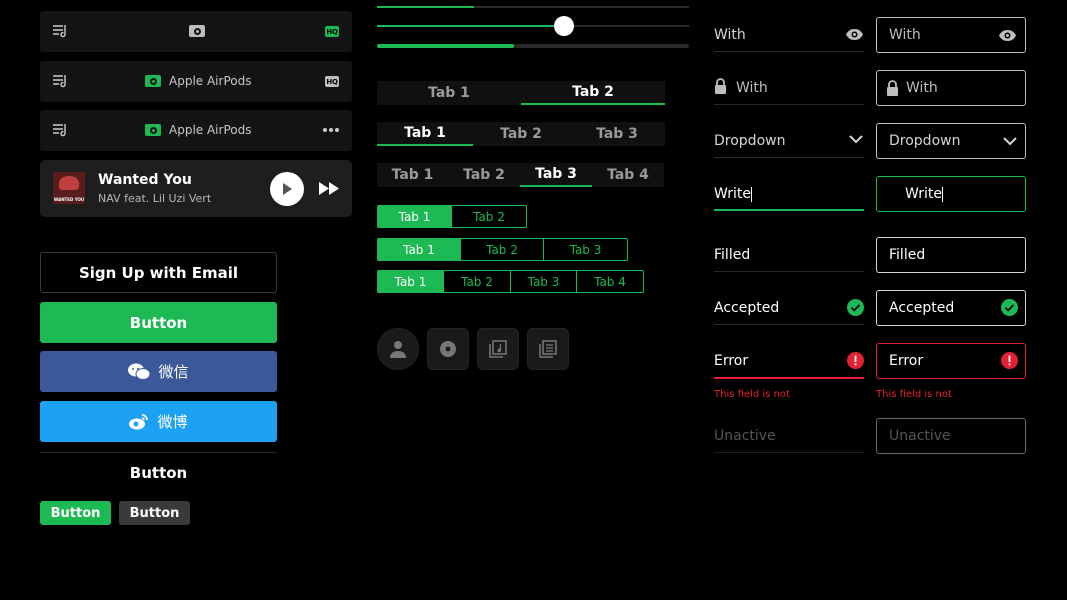  What do you see at coordinates (69, 199) in the screenshot?
I see `cover-text: WANTED YOU` at bounding box center [69, 199].